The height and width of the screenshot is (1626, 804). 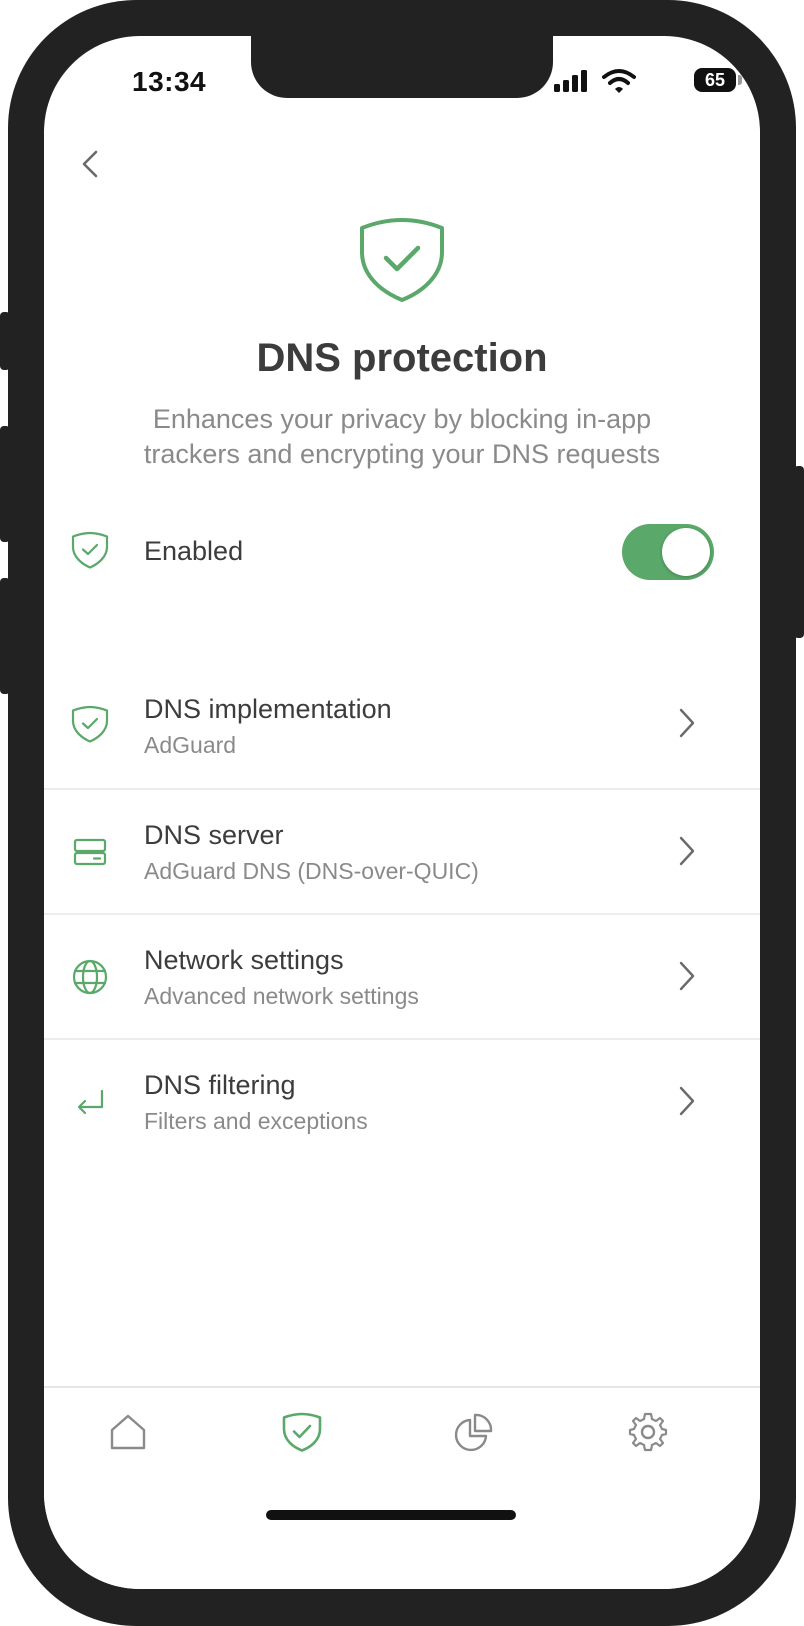 What do you see at coordinates (214, 835) in the screenshot?
I see `menu-item-title: DNS server` at bounding box center [214, 835].